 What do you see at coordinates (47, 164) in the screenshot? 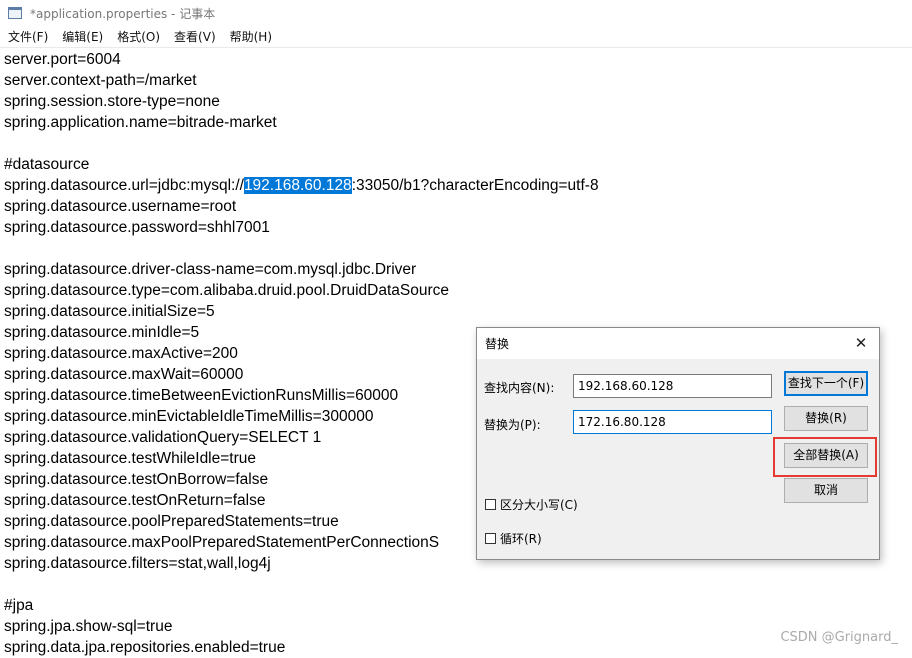
I see `editor-line: #datasource` at bounding box center [47, 164].